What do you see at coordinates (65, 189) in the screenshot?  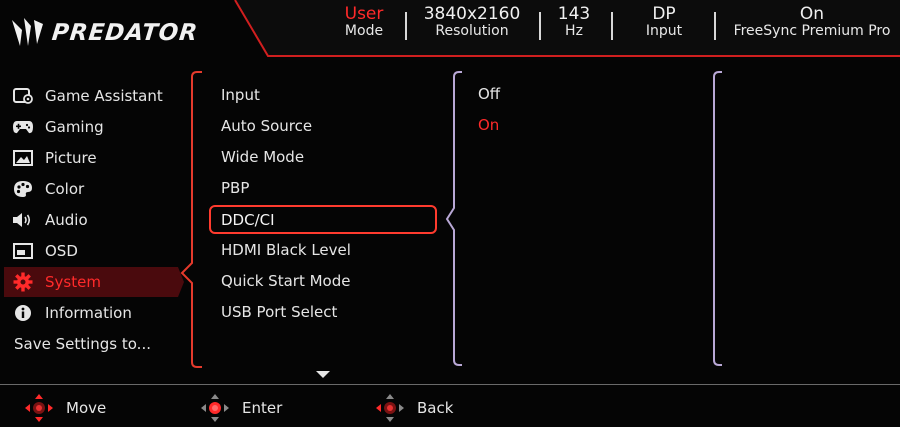 I see `menu-item-label: Color` at bounding box center [65, 189].